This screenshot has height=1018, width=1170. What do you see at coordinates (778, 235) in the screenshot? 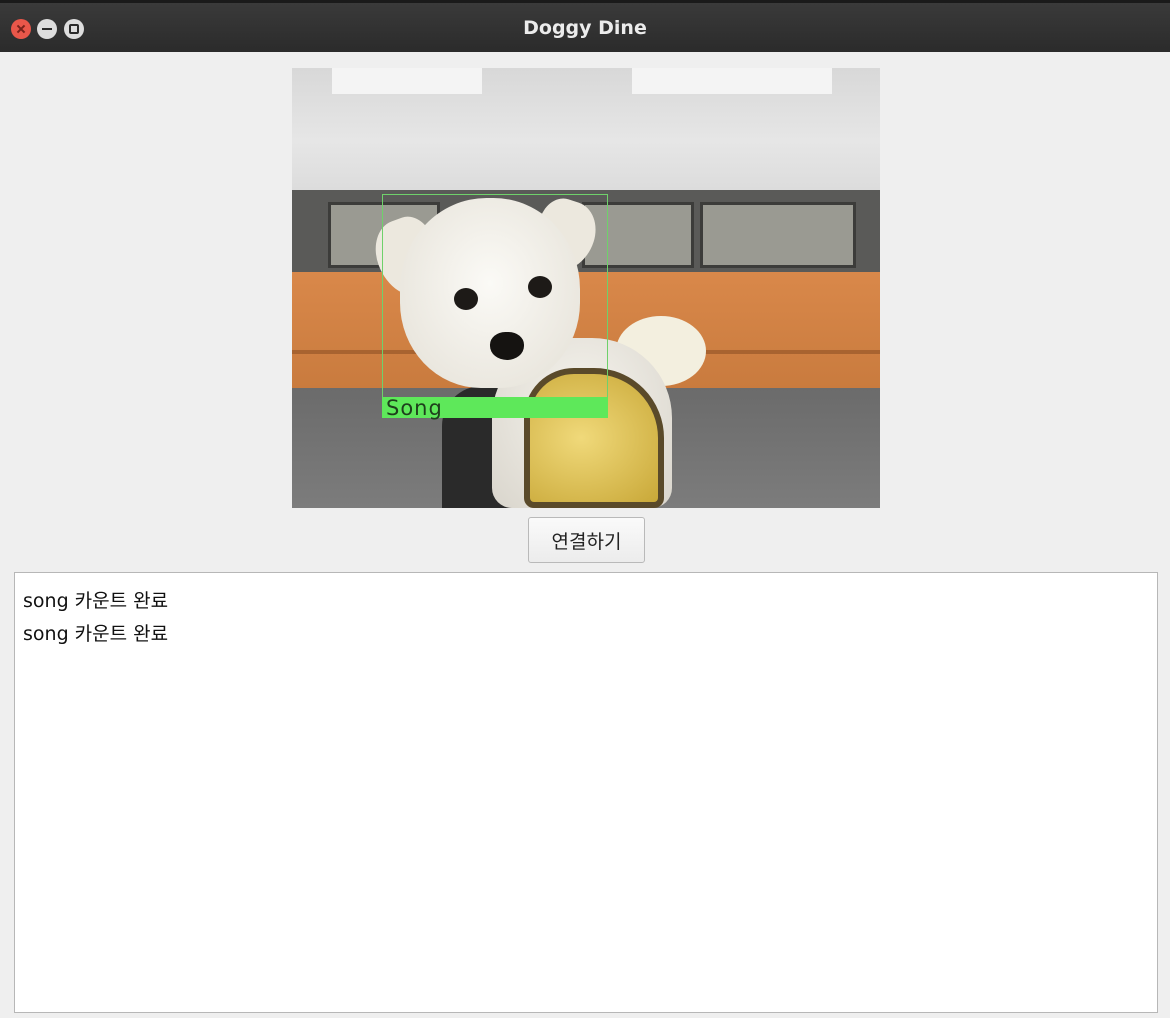
I see `partition-pane` at bounding box center [778, 235].